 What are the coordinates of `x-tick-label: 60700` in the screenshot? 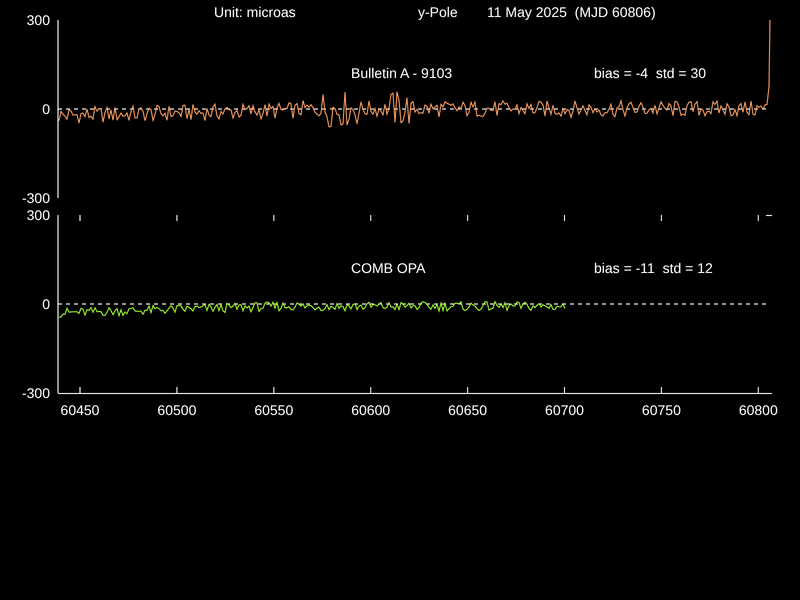 It's located at (564, 410).